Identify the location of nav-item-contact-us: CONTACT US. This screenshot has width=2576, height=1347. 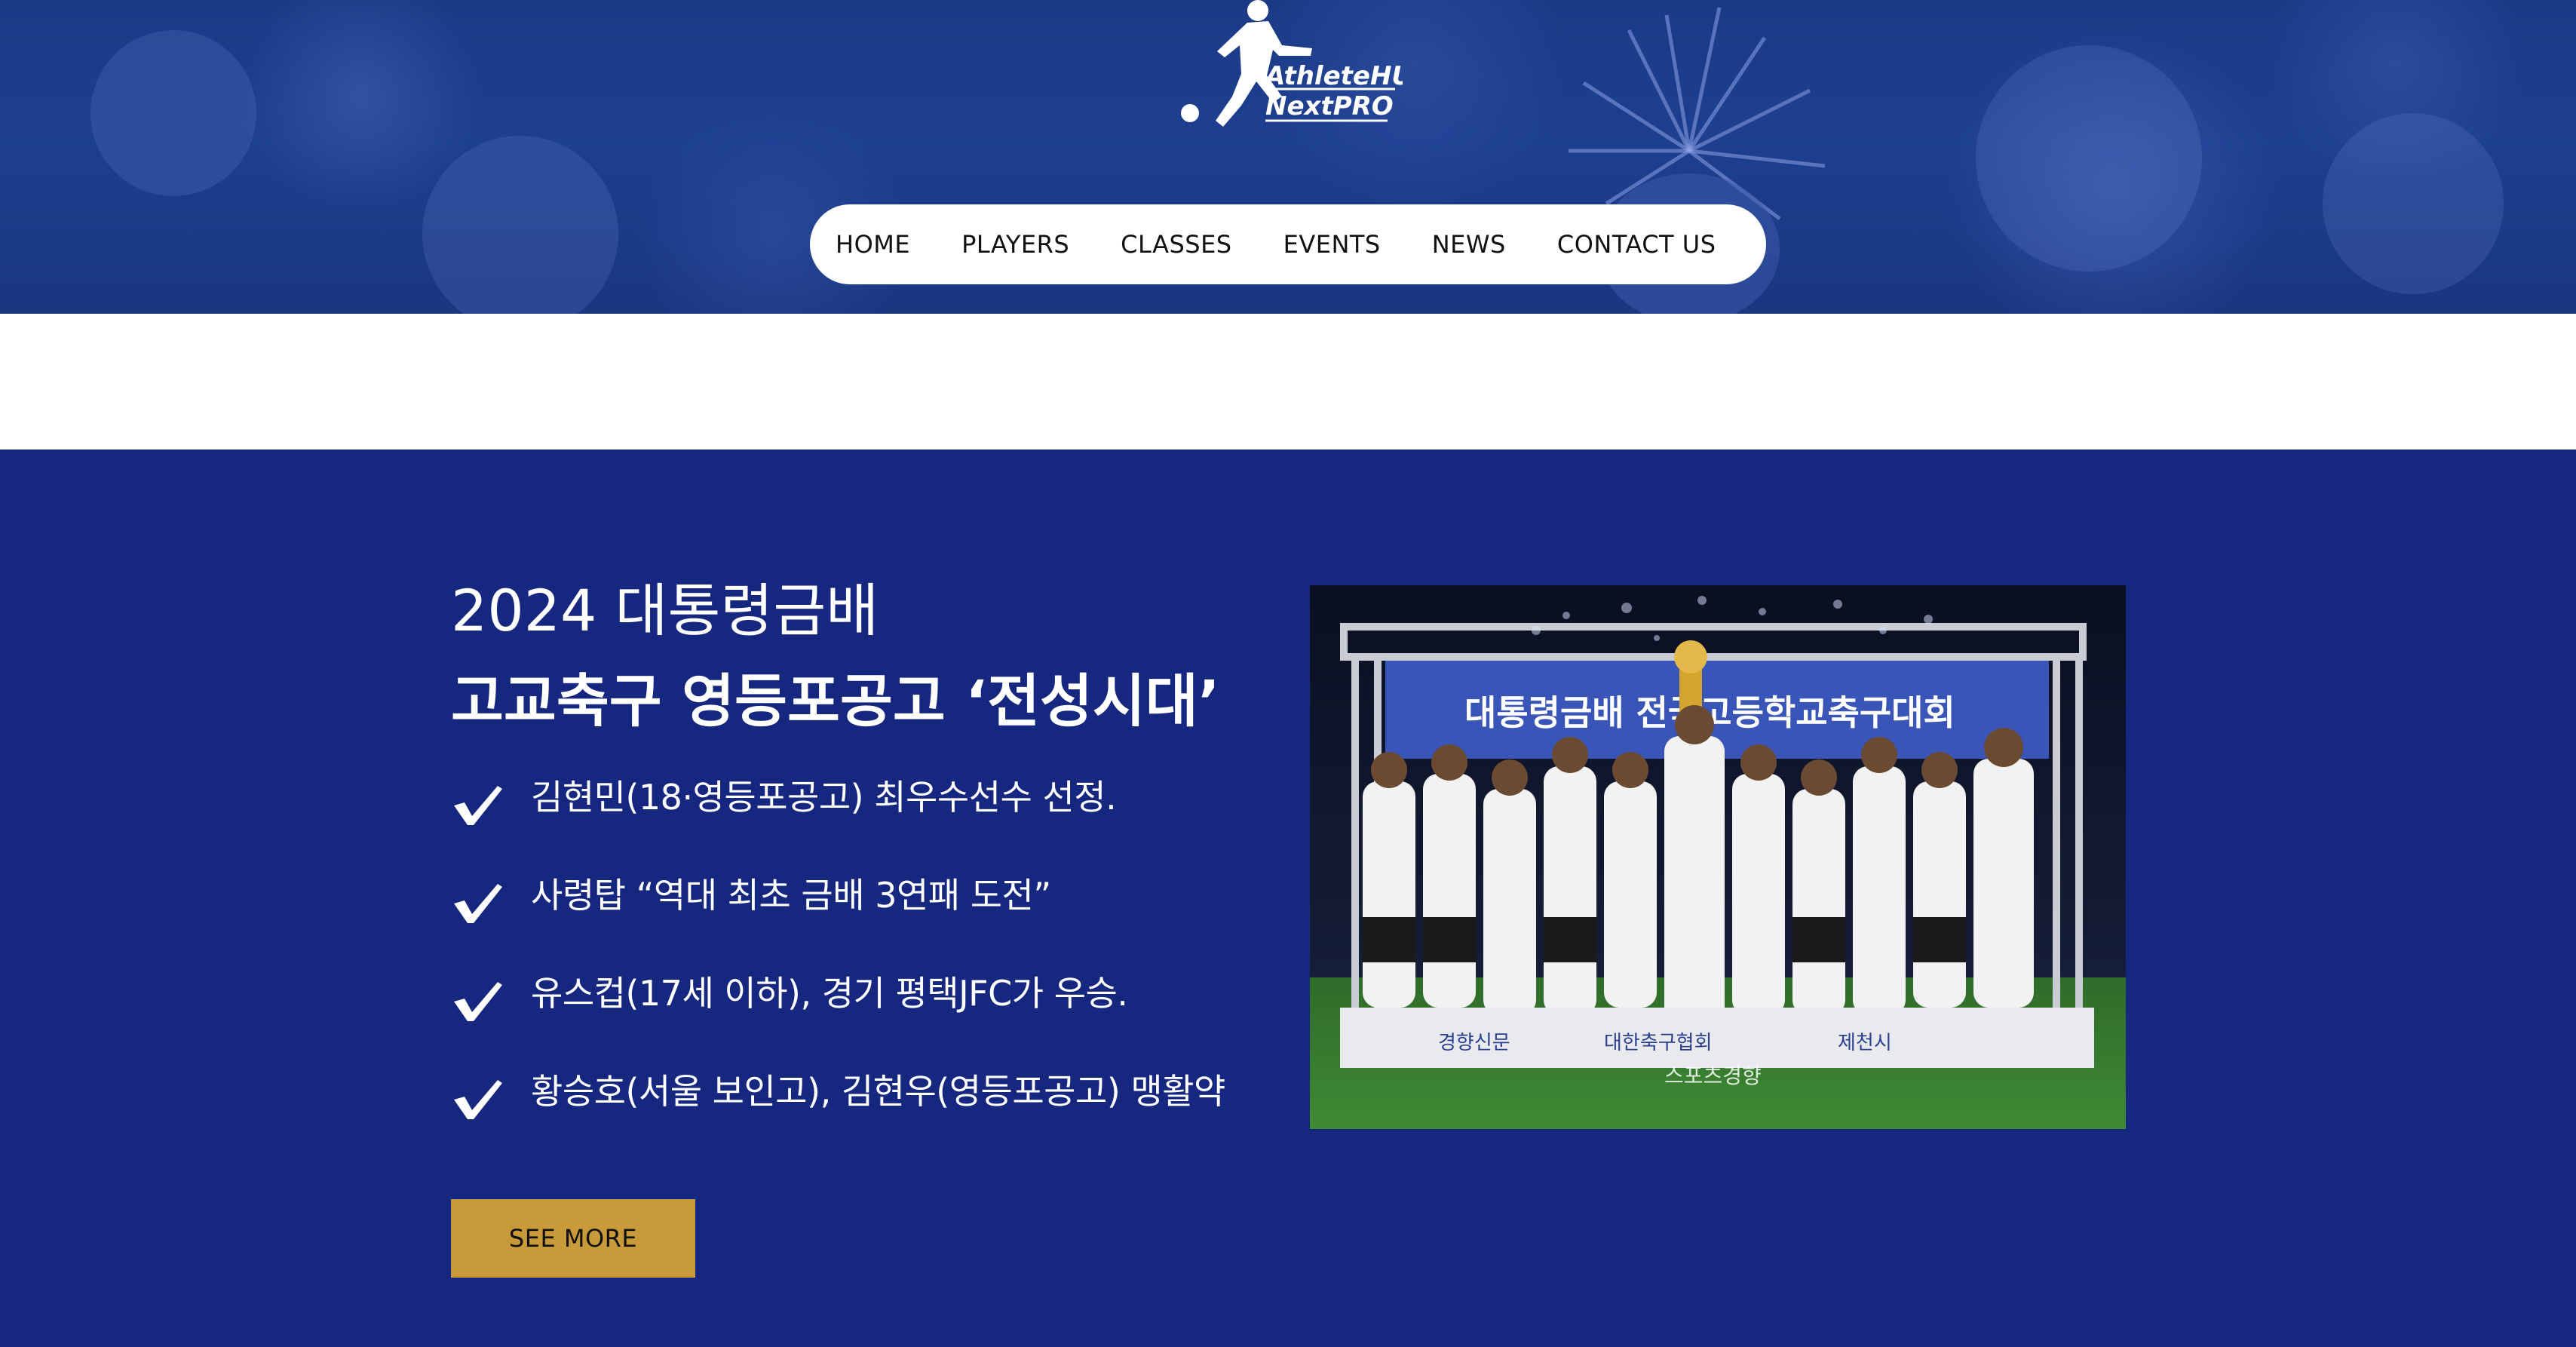
(1636, 244).